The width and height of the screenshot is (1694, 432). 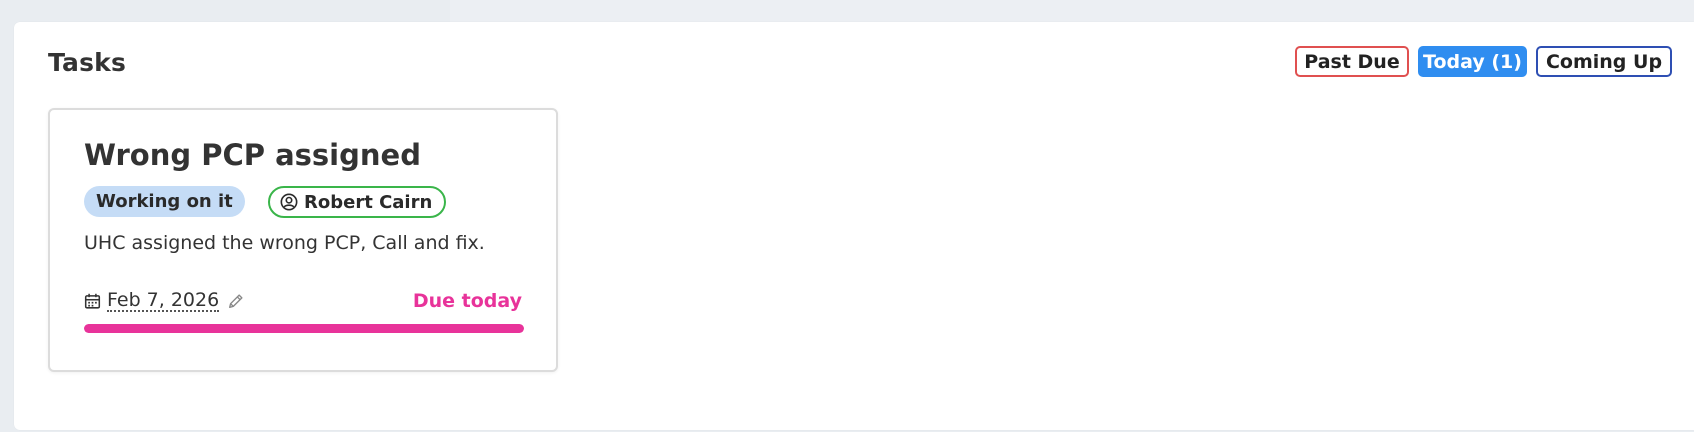 I want to click on due-status-label: Due today, so click(x=467, y=301).